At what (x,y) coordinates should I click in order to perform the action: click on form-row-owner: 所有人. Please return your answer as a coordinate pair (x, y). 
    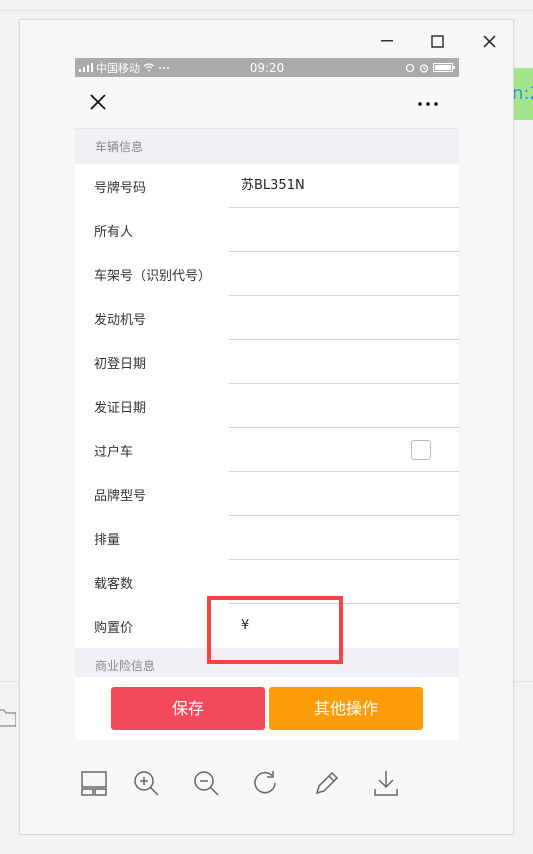
    Looking at the image, I should click on (267, 230).